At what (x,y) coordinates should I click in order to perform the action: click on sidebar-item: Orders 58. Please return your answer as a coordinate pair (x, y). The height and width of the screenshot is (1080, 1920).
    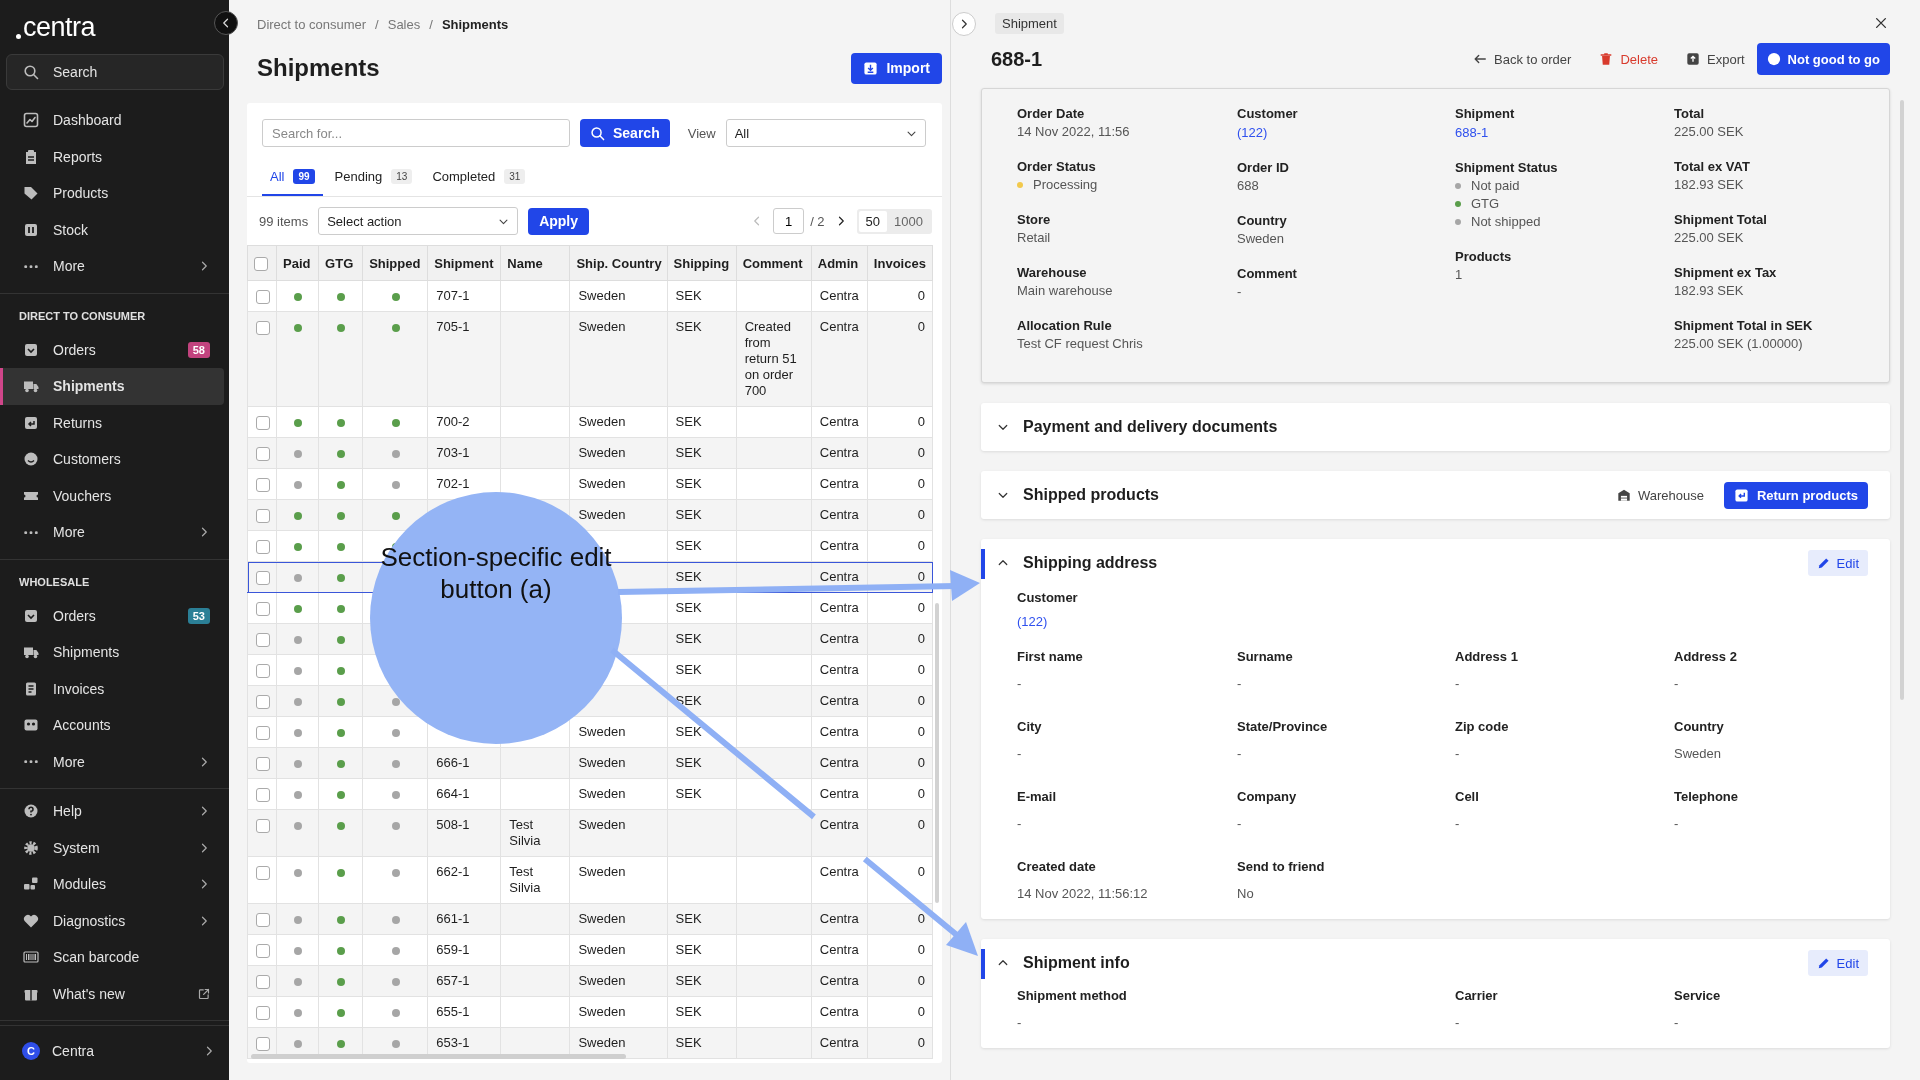
    Looking at the image, I should click on (112, 349).